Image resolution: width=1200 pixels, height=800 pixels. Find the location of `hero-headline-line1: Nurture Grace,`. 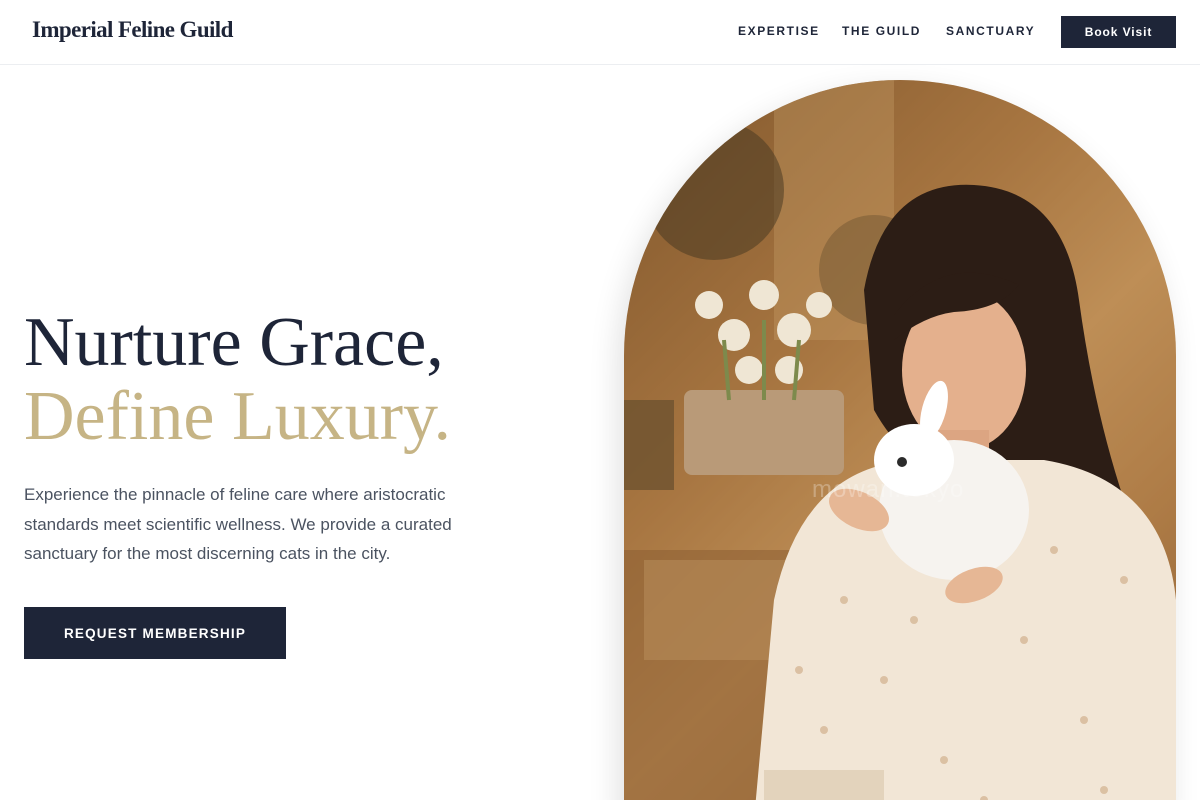

hero-headline-line1: Nurture Grace, is located at coordinates (234, 342).